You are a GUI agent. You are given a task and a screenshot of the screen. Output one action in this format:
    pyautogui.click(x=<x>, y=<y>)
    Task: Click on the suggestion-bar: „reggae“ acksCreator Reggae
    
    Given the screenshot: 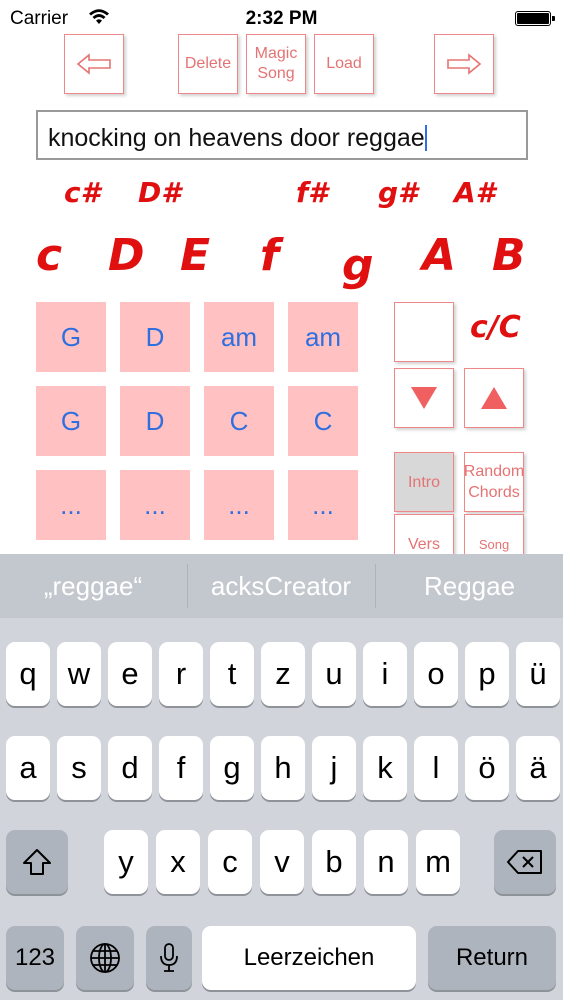 What is the action you would take?
    pyautogui.click(x=281, y=586)
    